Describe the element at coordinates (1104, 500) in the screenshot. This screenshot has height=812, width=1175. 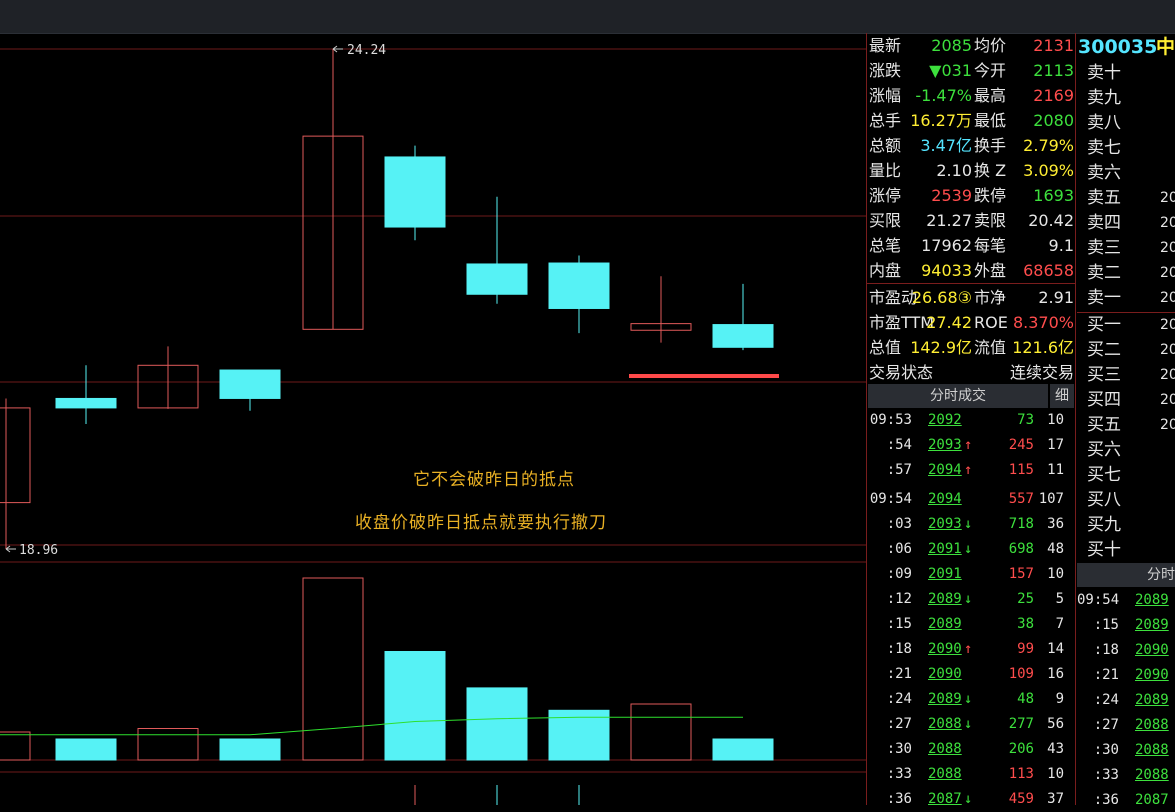
I see `buy-level-label: 买八` at that location.